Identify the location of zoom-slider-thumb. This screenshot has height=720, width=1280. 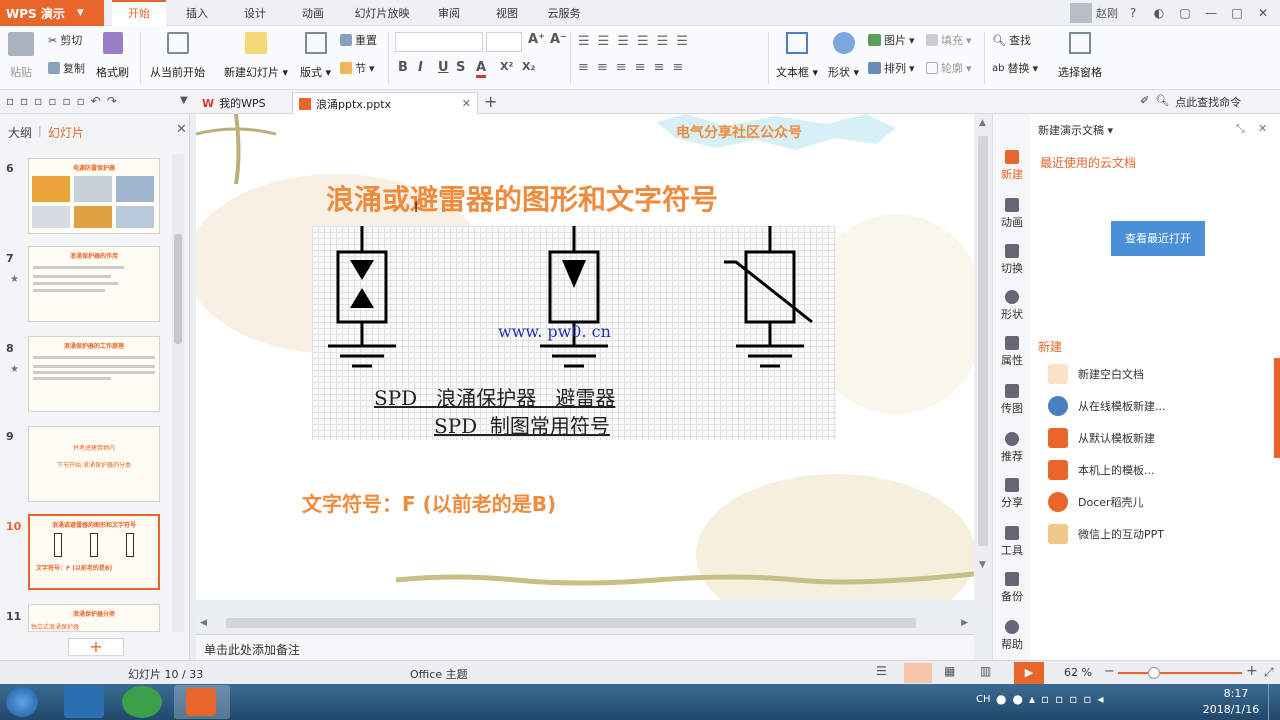
(1154, 673).